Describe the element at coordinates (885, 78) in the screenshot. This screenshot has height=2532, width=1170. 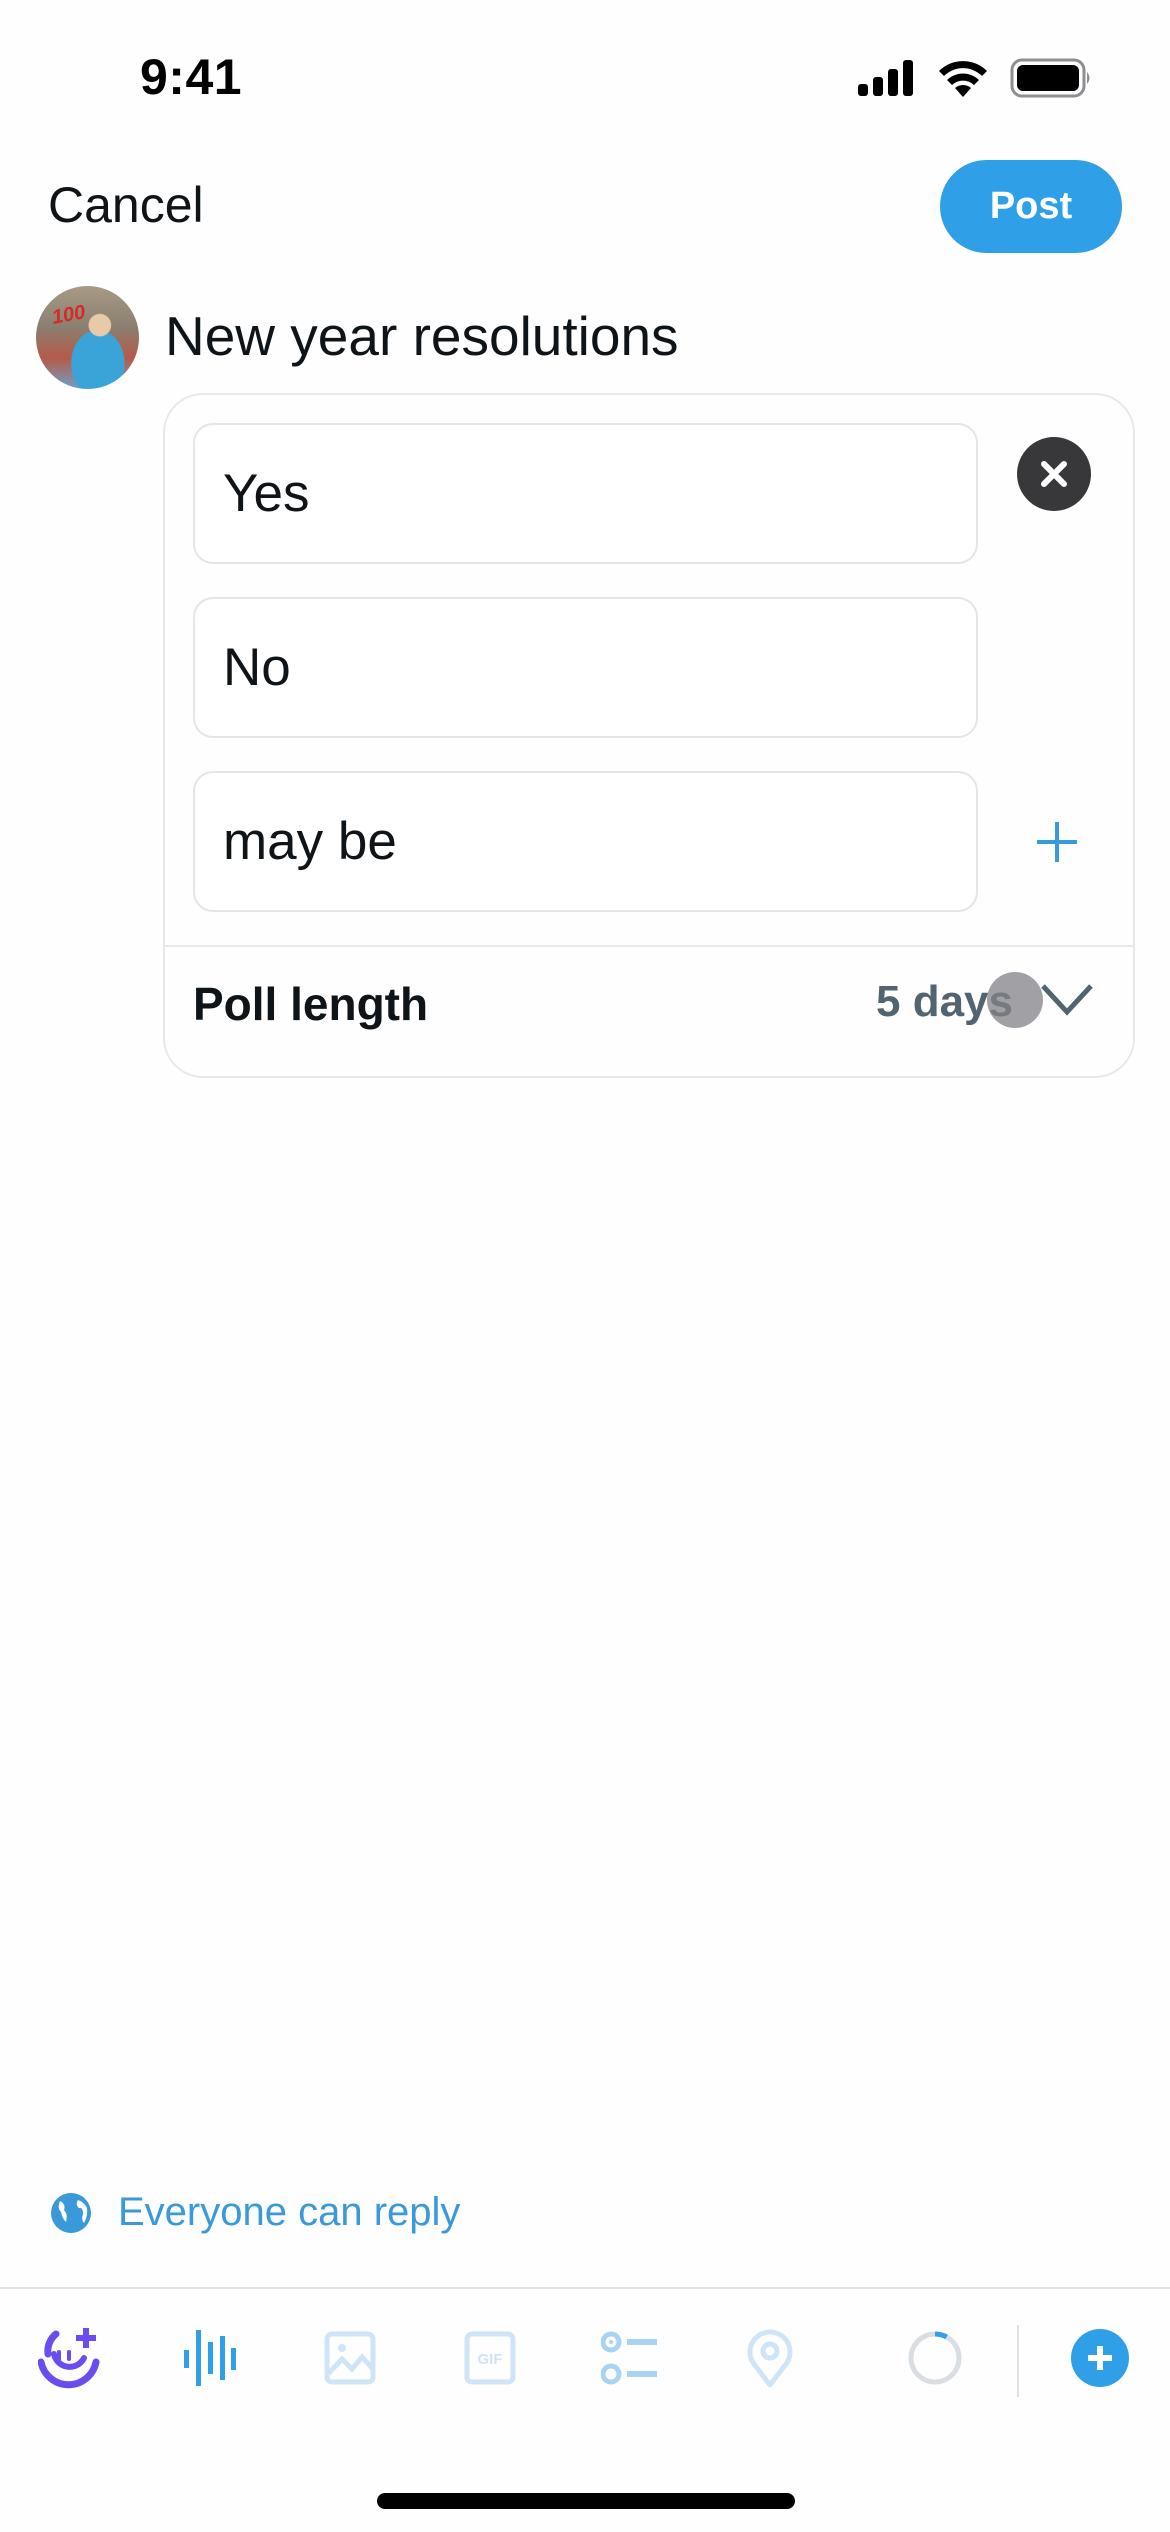
I see `cellular-signal-icon` at that location.